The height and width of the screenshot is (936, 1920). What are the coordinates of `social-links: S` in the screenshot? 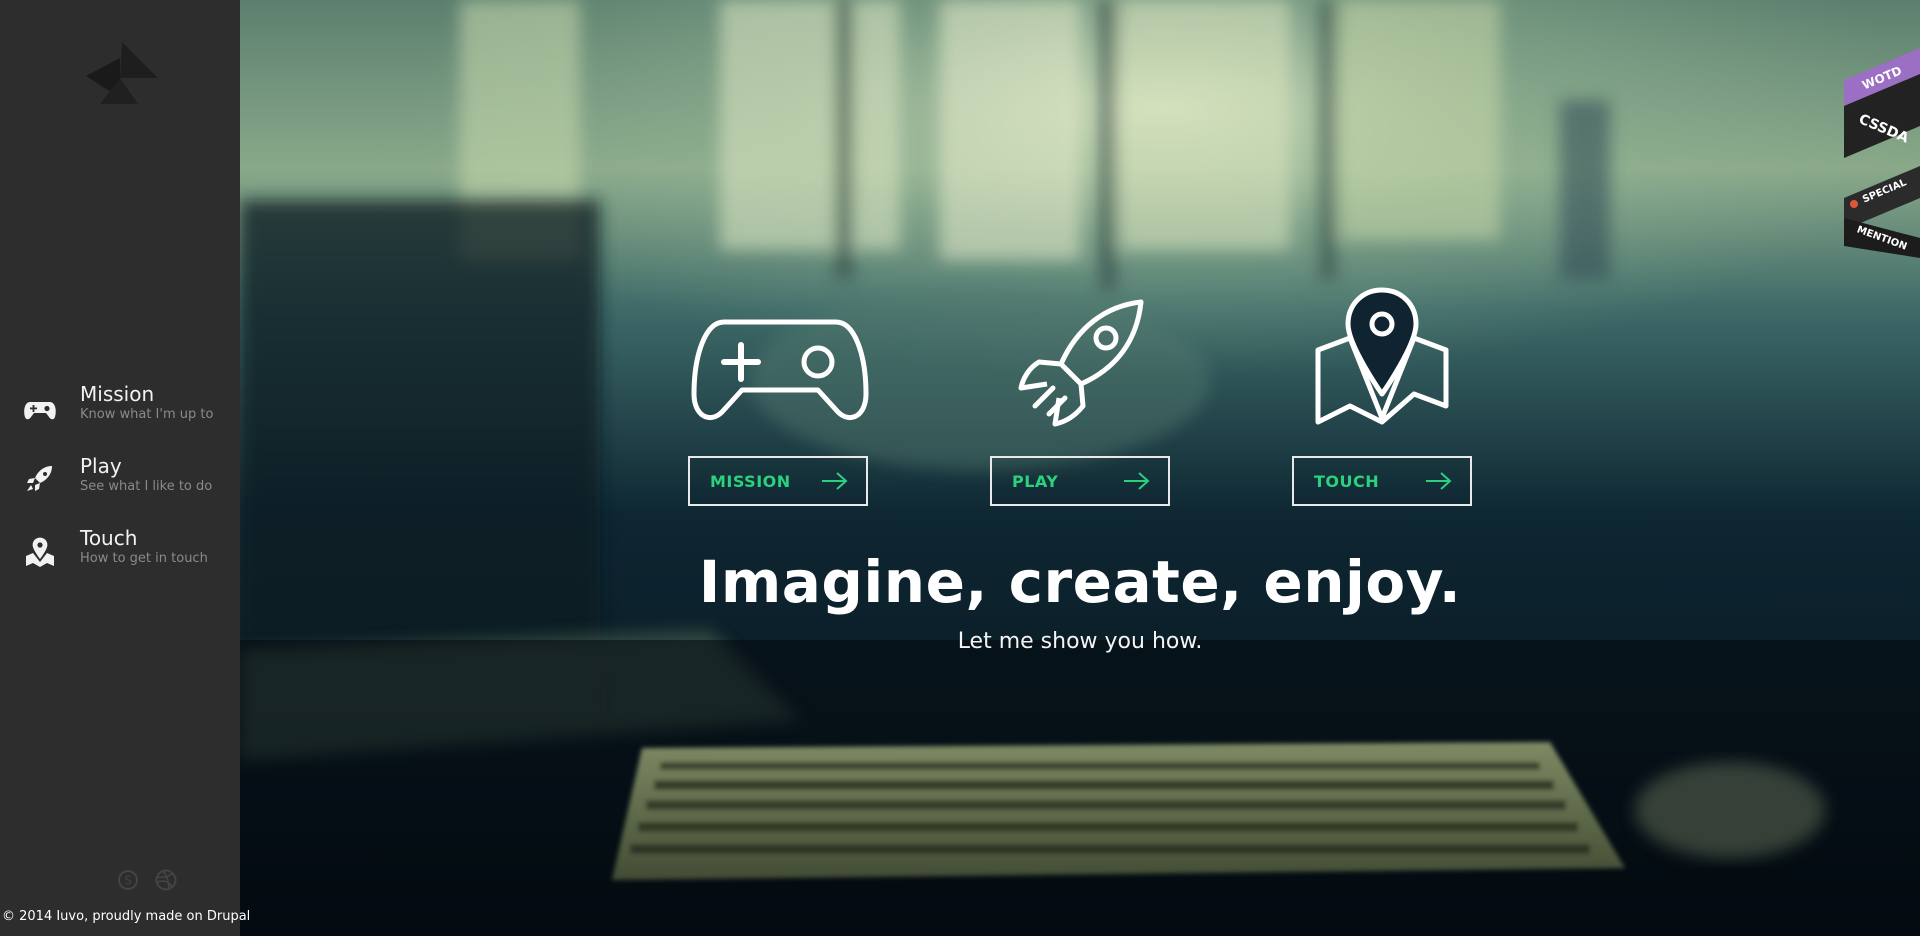 It's located at (147, 880).